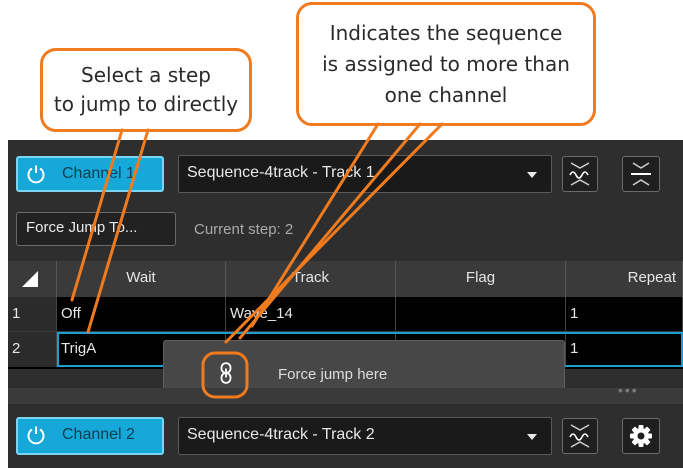 This screenshot has height=468, width=683. Describe the element at coordinates (244, 229) in the screenshot. I see `current-step-text: Current step: 2` at that location.